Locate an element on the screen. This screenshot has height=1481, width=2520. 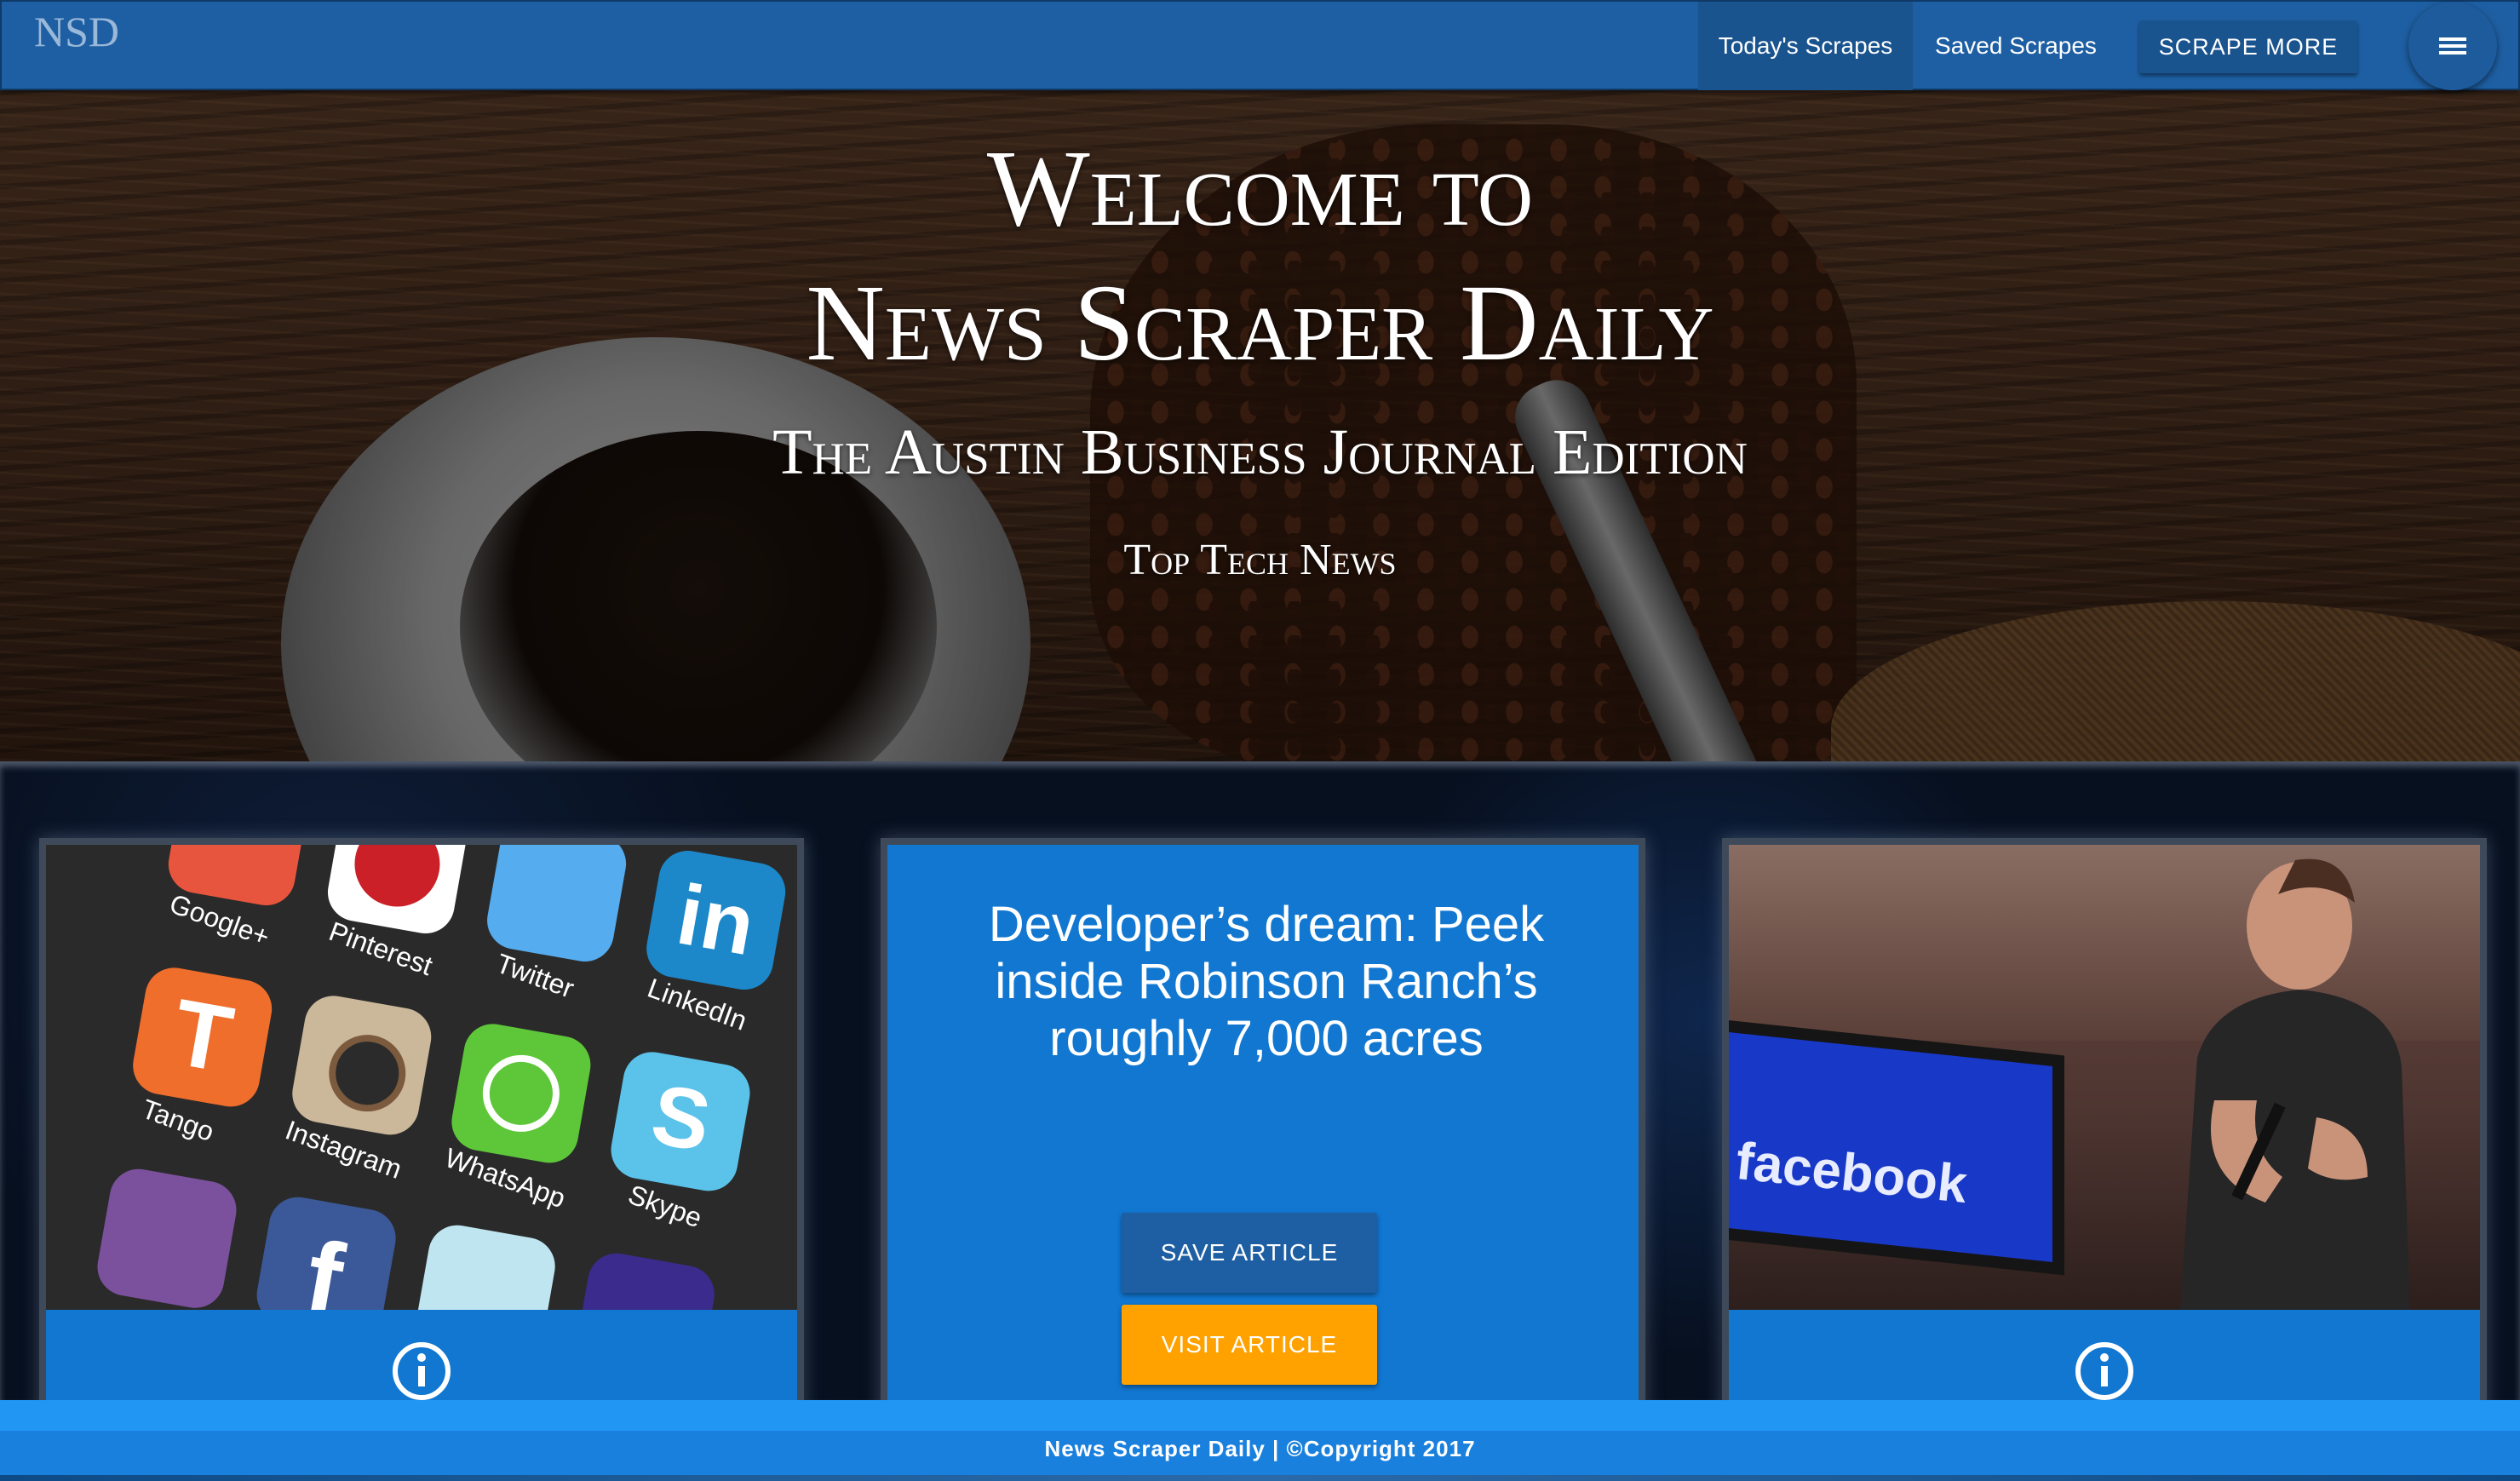
brand-logo: NSD is located at coordinates (77, 31).